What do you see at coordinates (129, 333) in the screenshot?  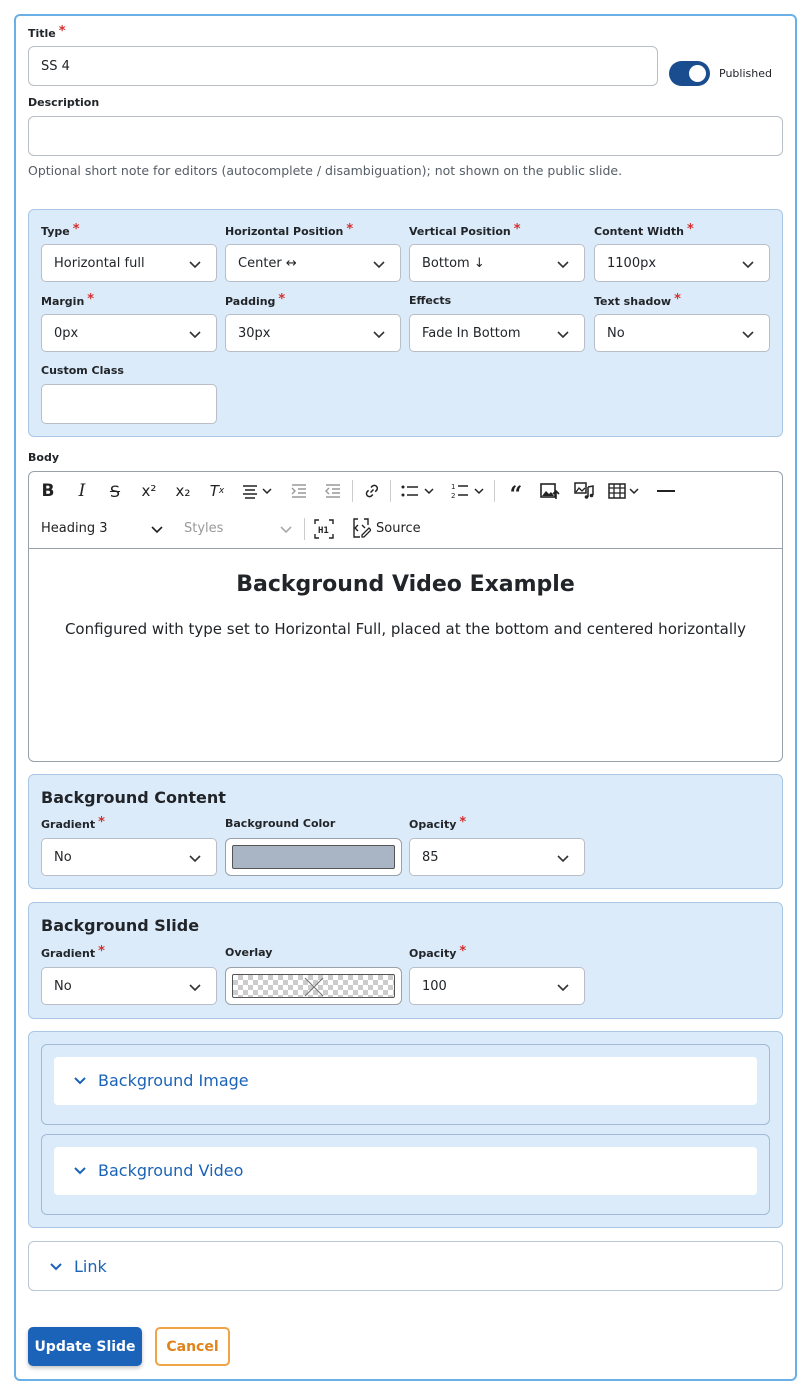 I see `margin-select: 0px` at bounding box center [129, 333].